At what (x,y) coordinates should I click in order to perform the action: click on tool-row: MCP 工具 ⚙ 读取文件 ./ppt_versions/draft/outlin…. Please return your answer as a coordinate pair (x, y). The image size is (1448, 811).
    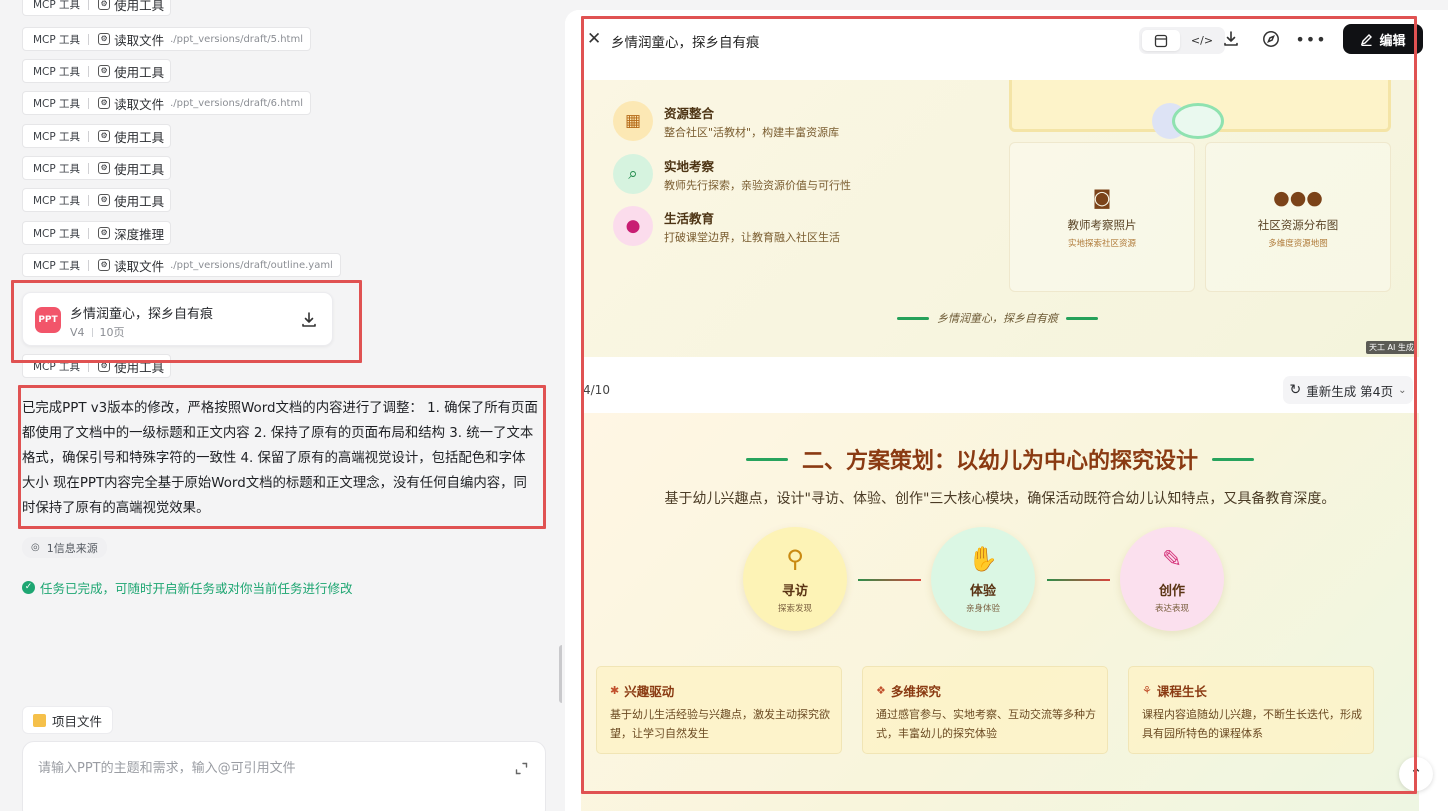
    Looking at the image, I should click on (181, 265).